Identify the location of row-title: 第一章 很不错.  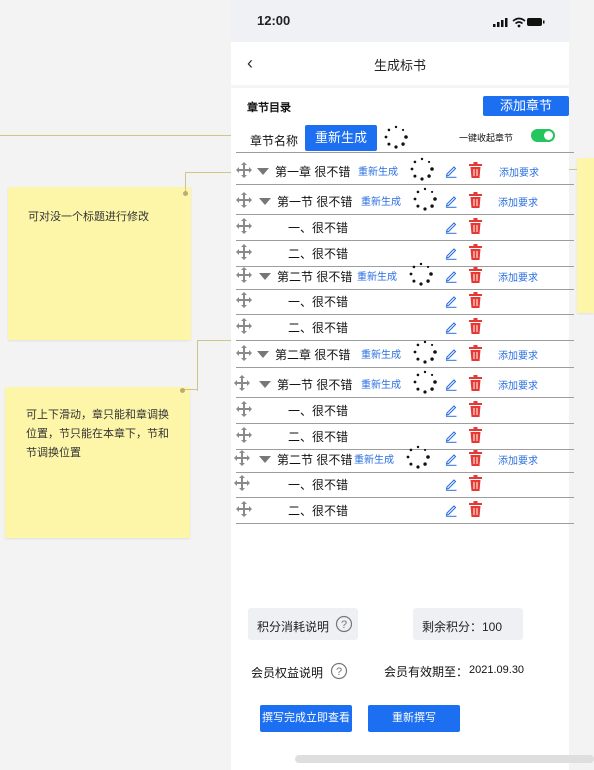
(312, 171).